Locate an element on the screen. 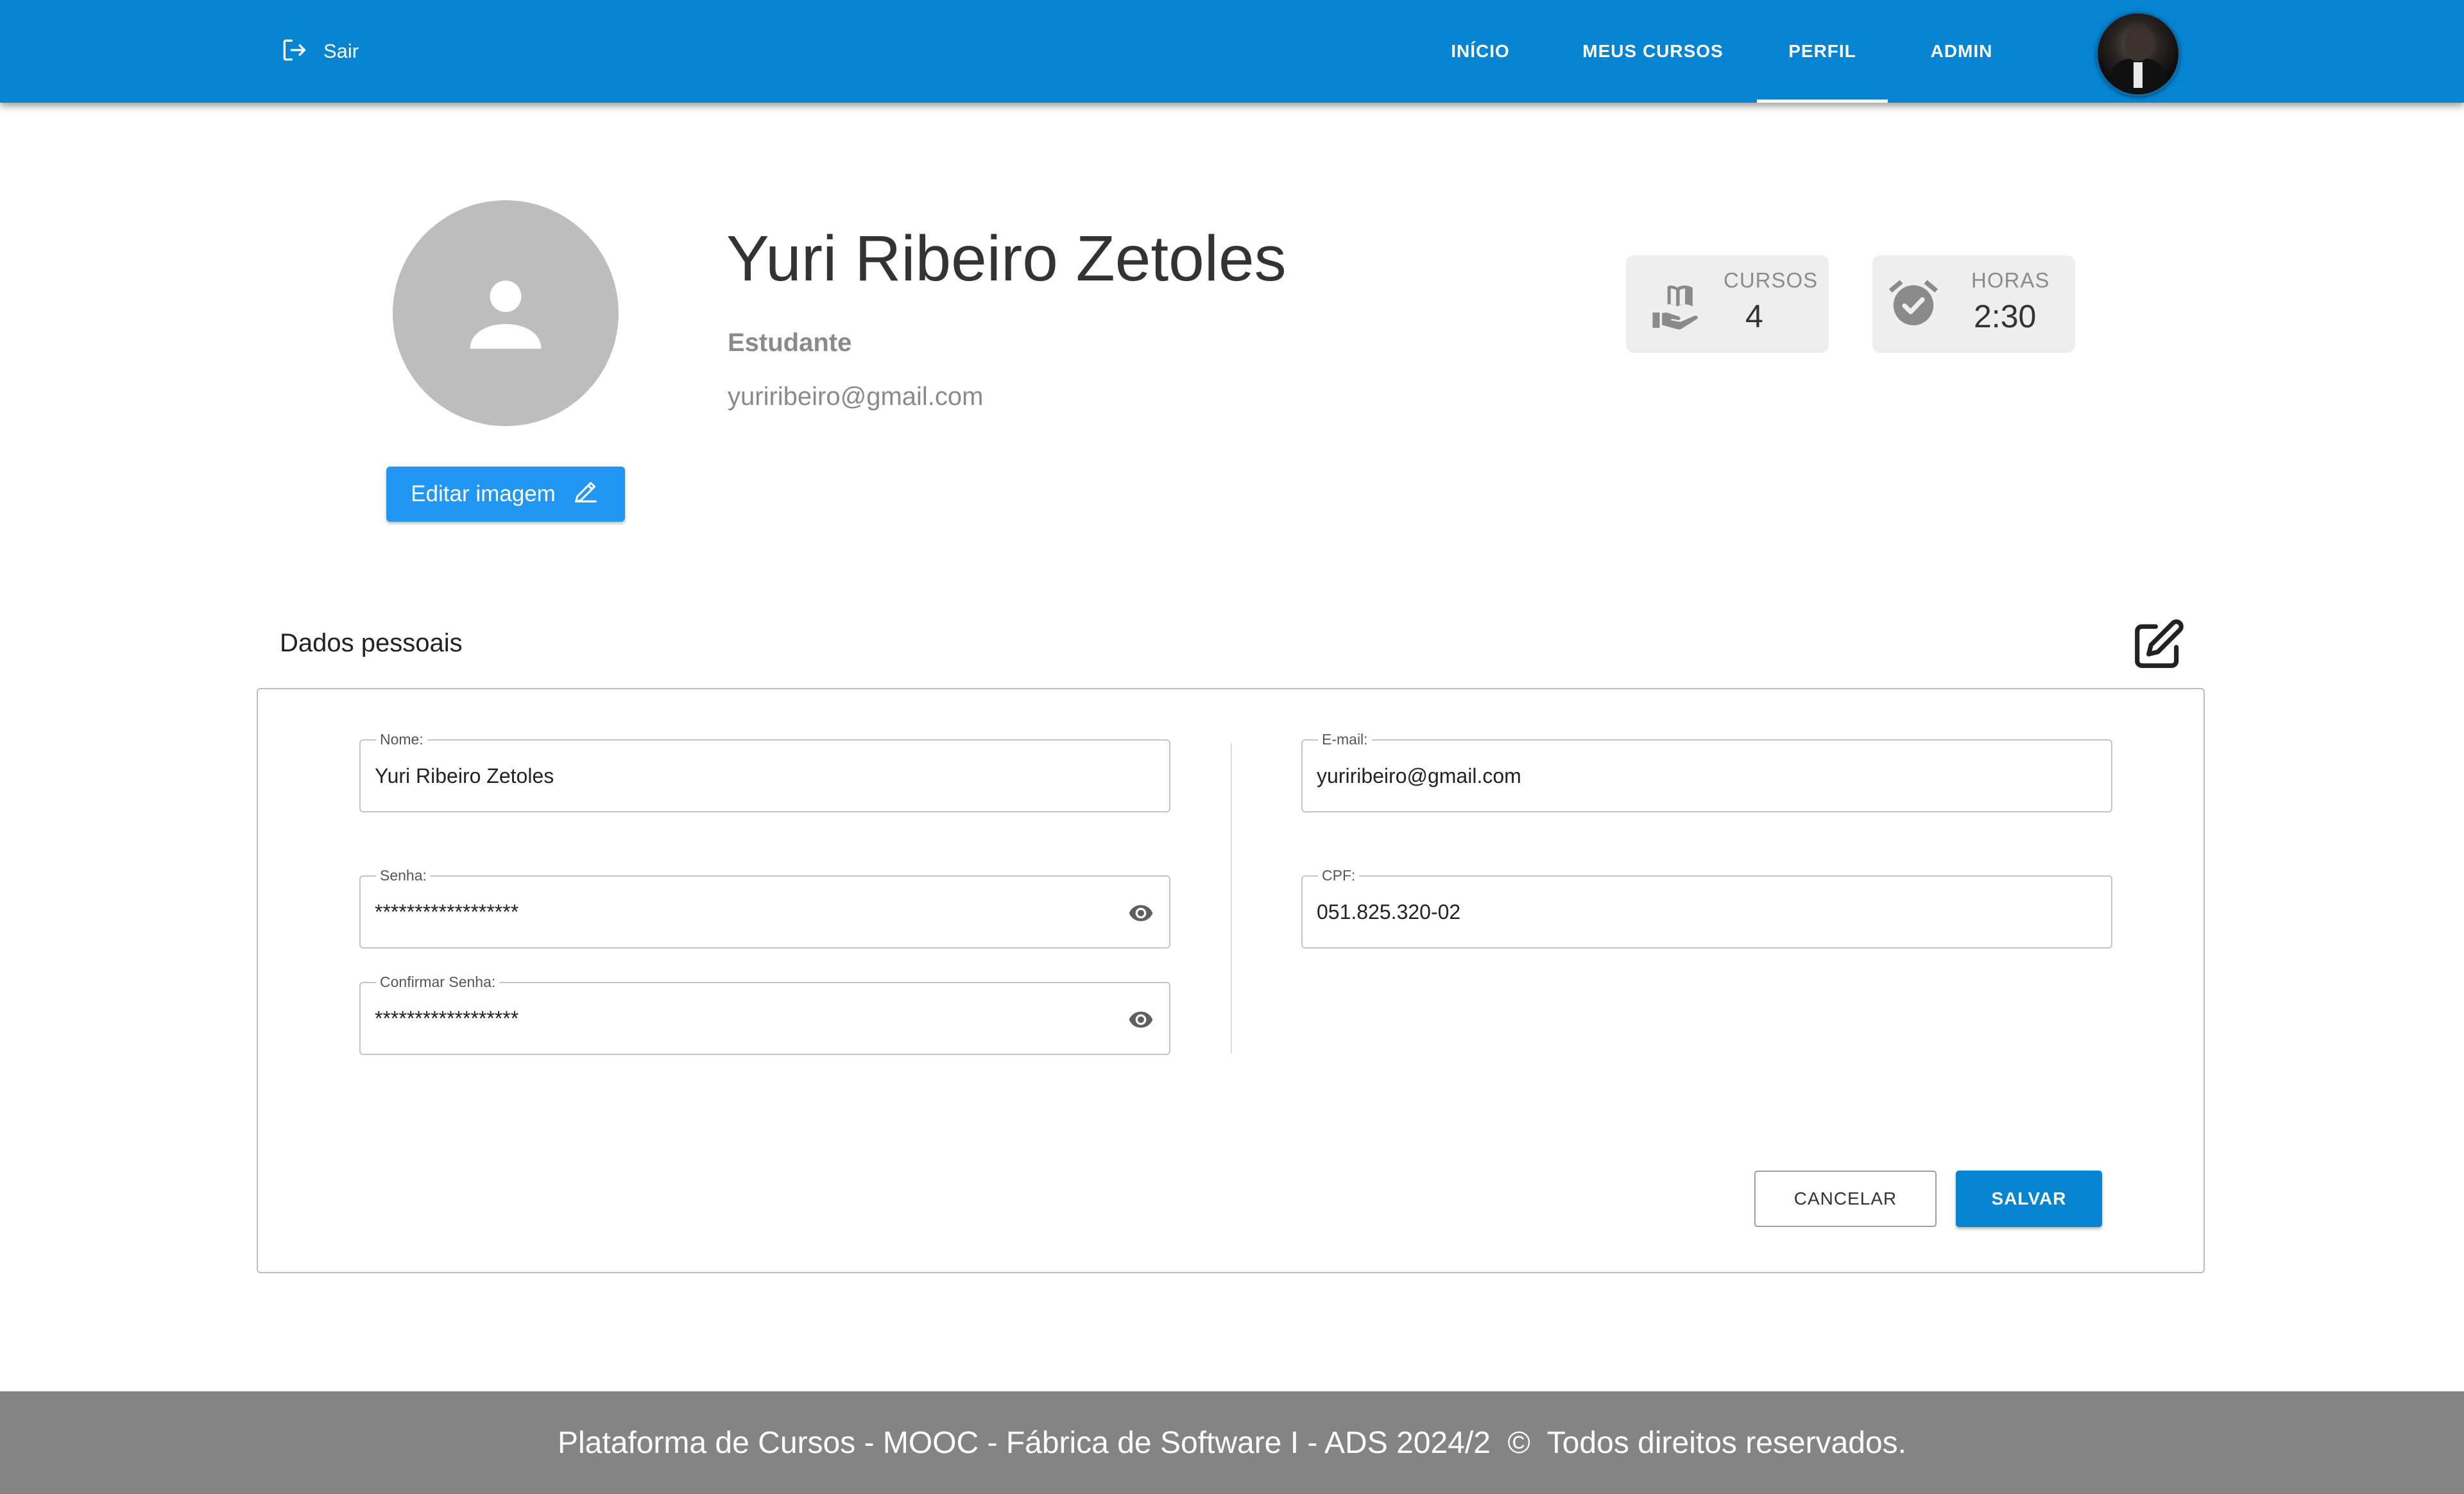  confirm-password-field-label: Confirmar Senha: is located at coordinates (438, 982).